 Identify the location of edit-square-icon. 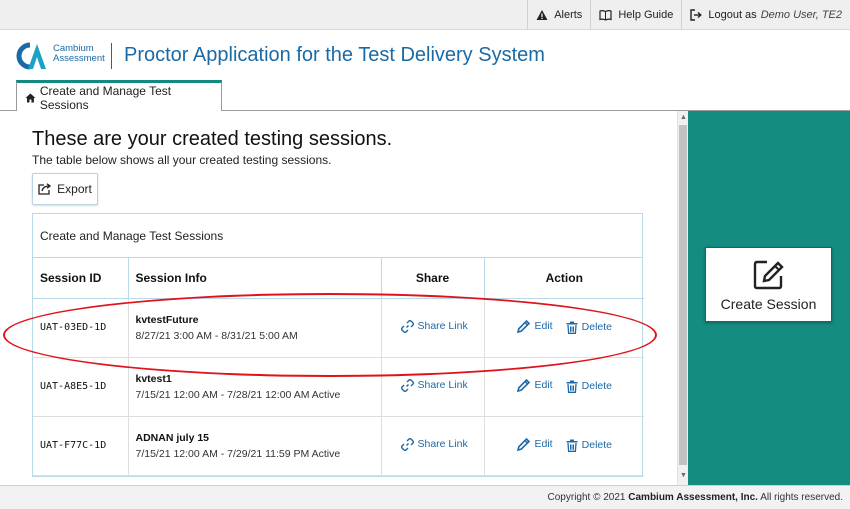
(768, 274).